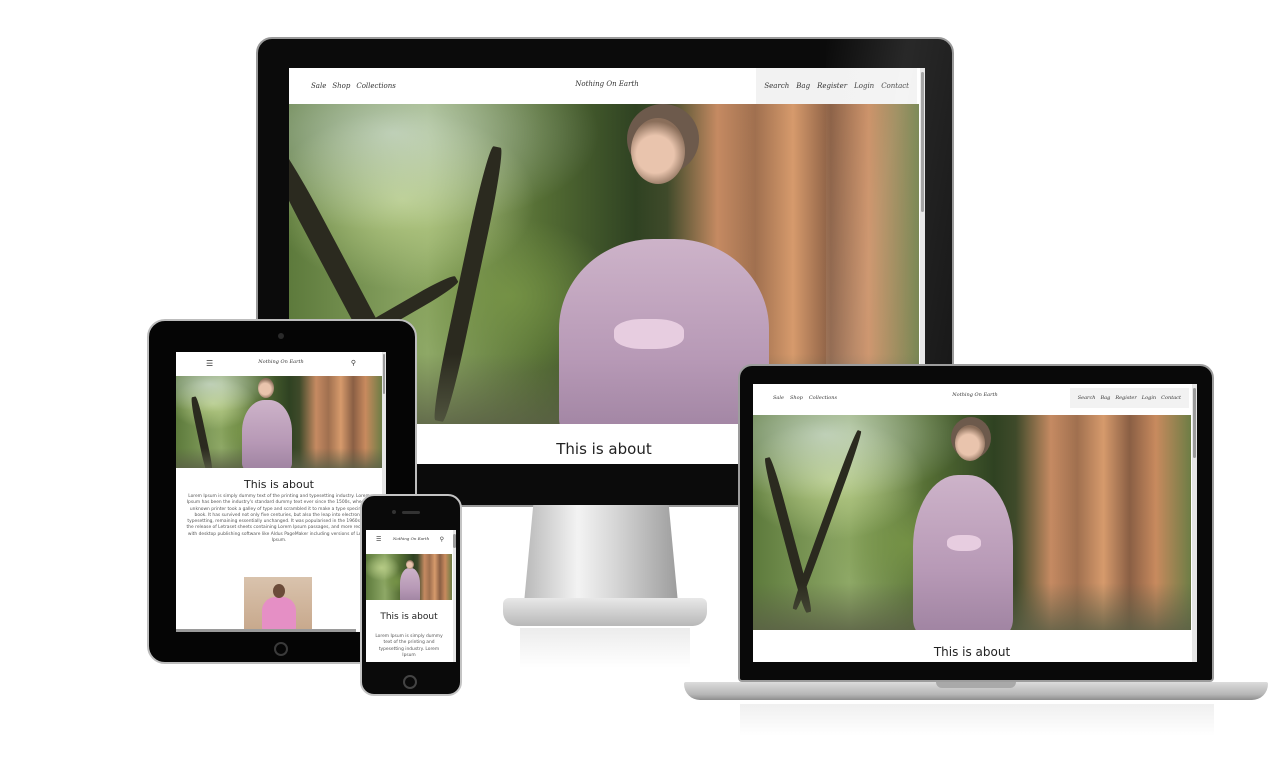  I want to click on laptop-nav-left-links: Sale Shop Collections, so click(805, 398).